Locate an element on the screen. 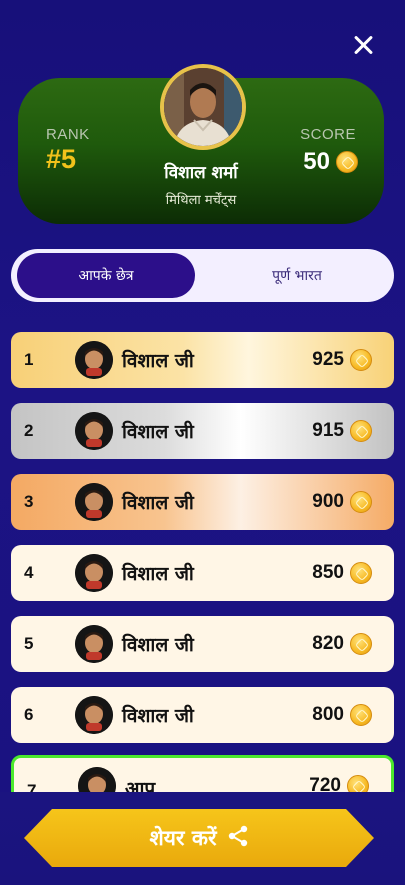 This screenshot has width=405, height=885. region-tabs: आपके छेत्र पूर्ण भारत is located at coordinates (202, 275).